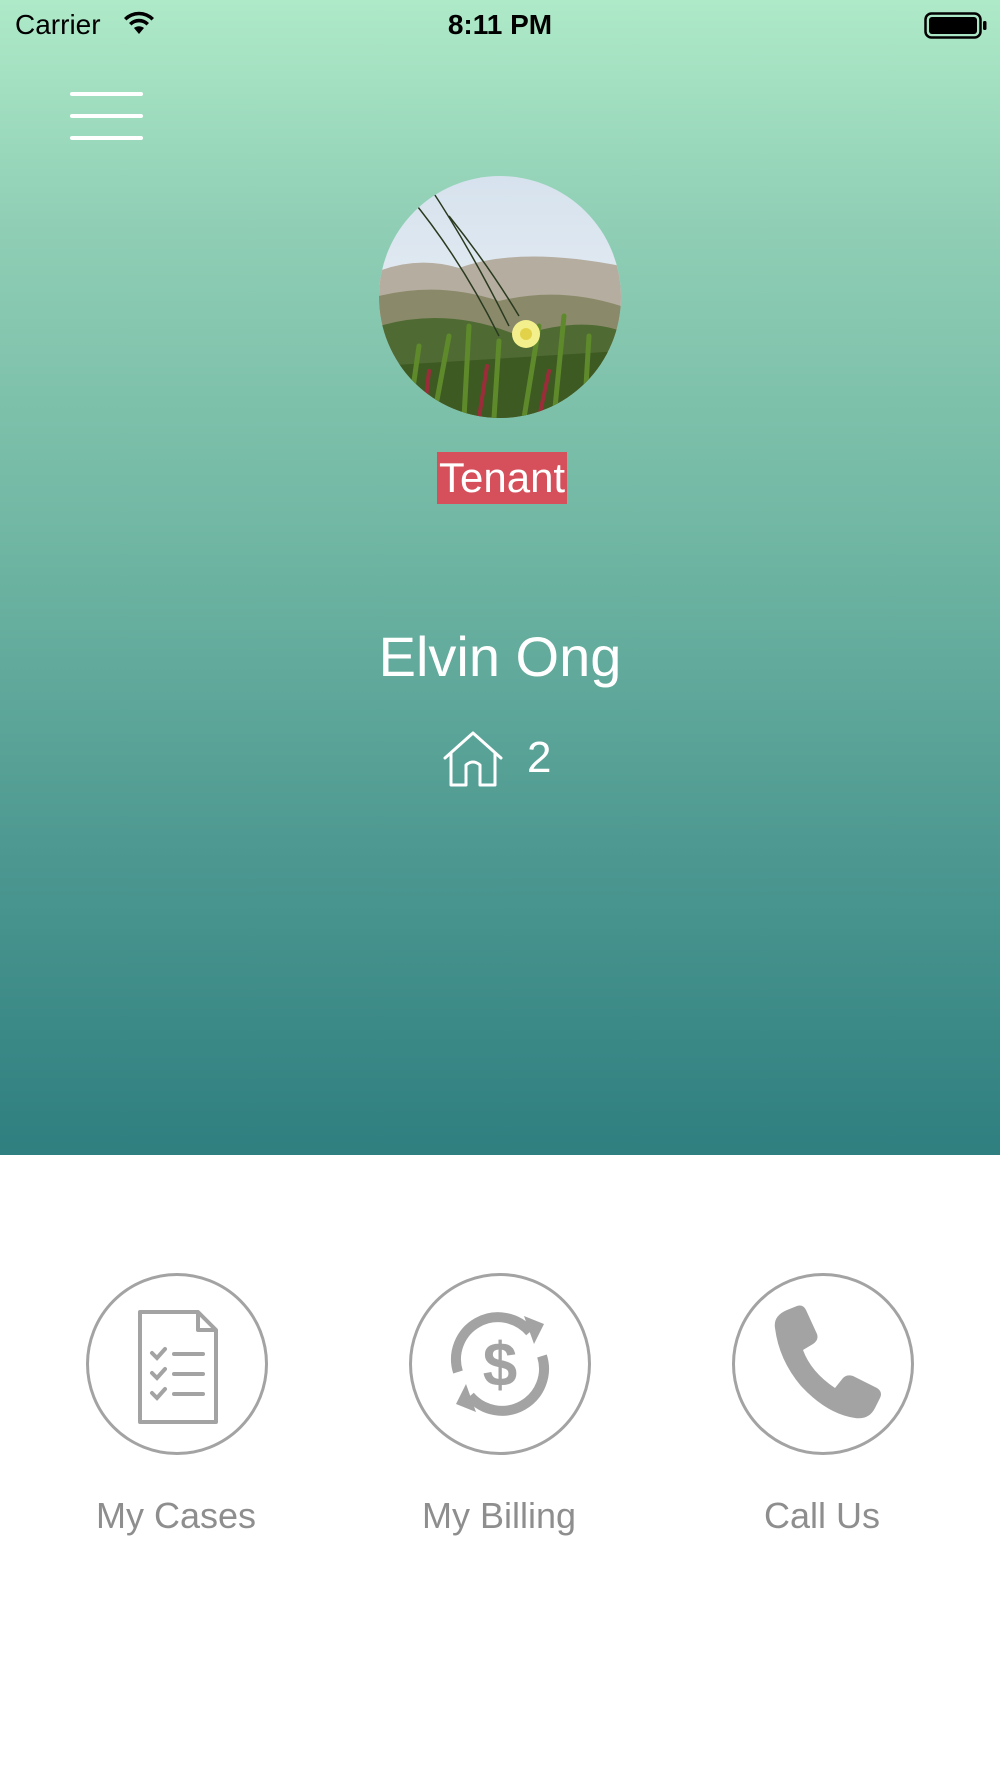 The height and width of the screenshot is (1778, 1000). What do you see at coordinates (106, 117) in the screenshot?
I see `hamburger-menu-icon` at bounding box center [106, 117].